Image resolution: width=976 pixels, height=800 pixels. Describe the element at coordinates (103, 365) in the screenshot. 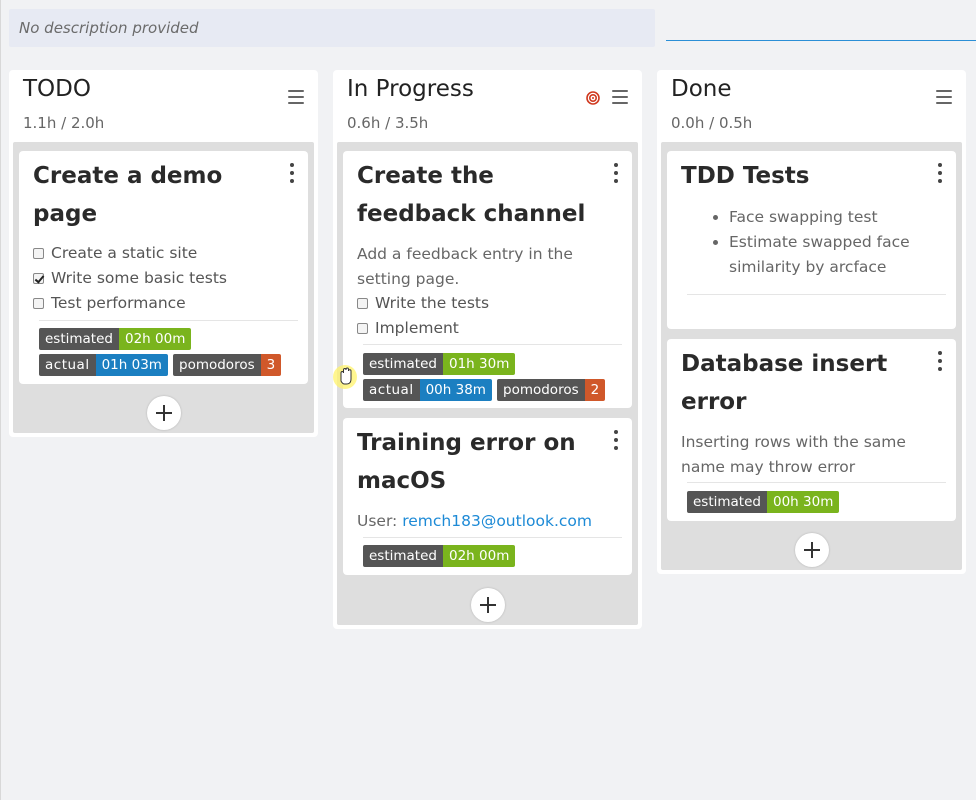

I see `actual-badge: actual 01h 03m` at that location.